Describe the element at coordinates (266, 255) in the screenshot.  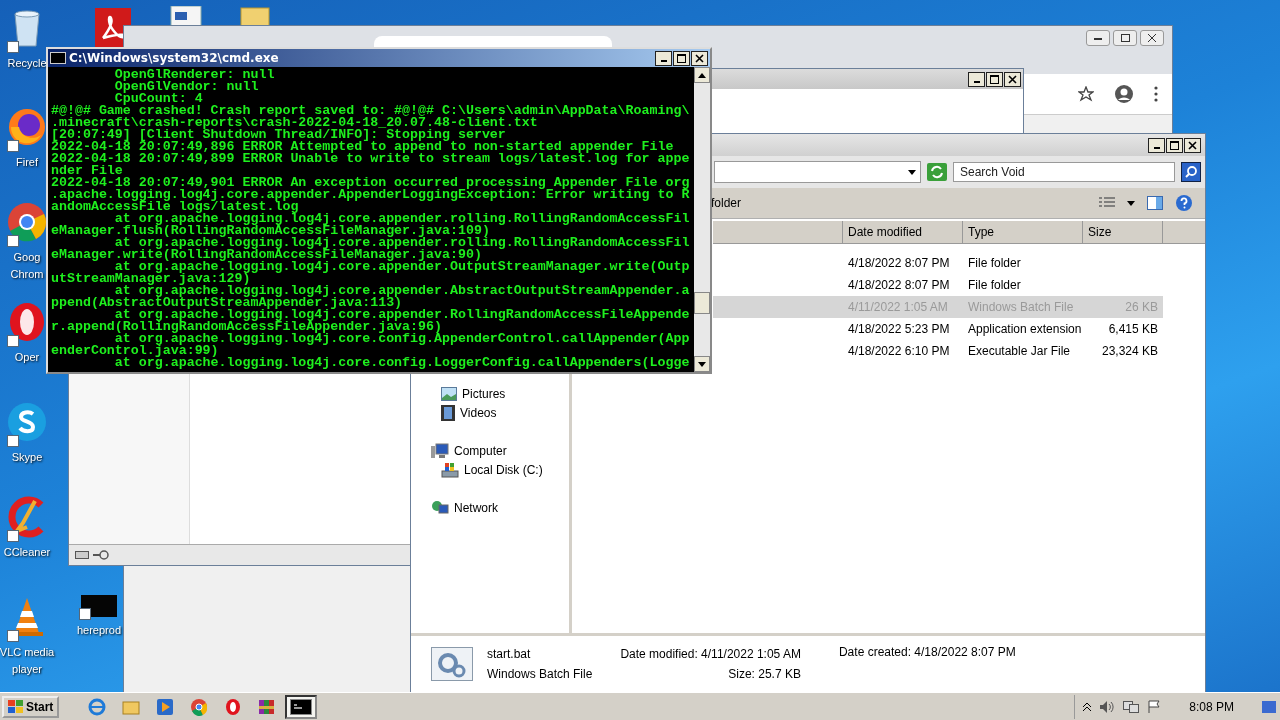
I see `console-line: eManager.write(RollingRandomAccessFileManager.java:90)` at that location.